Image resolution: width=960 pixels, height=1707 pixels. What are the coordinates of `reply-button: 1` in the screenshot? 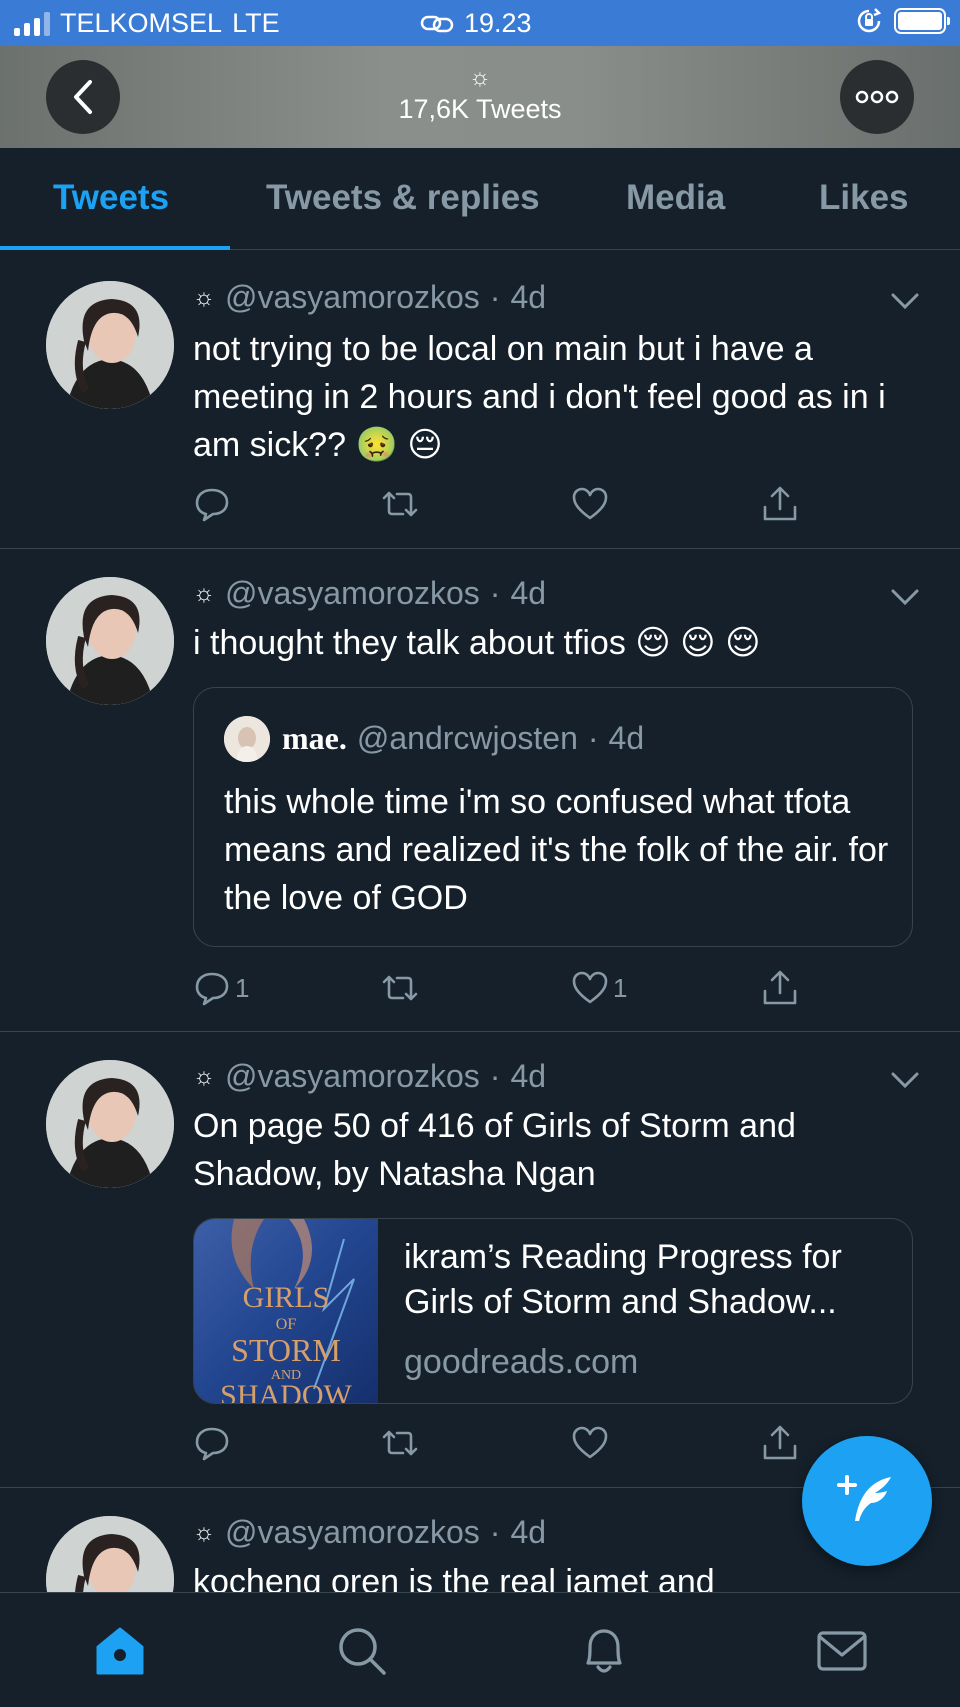 It's located at (221, 988).